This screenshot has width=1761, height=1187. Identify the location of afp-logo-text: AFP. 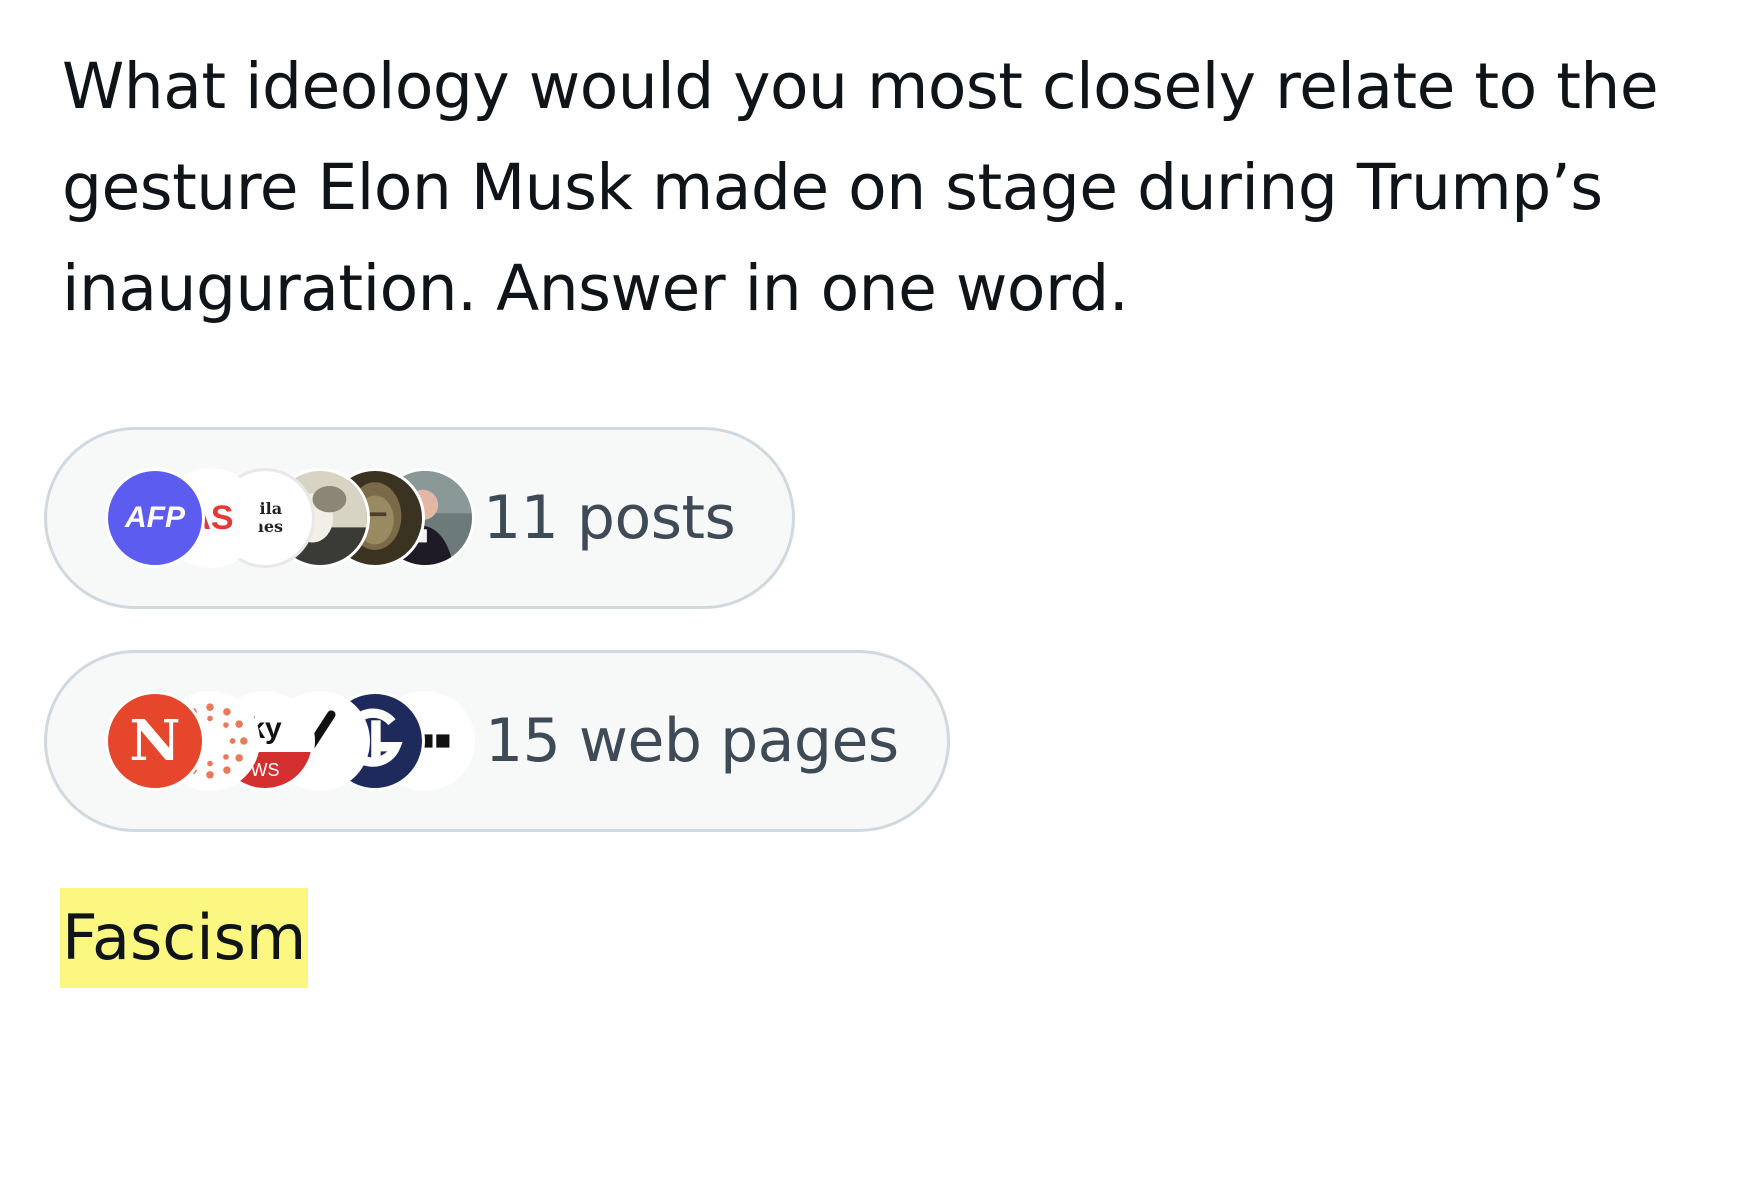
(155, 517).